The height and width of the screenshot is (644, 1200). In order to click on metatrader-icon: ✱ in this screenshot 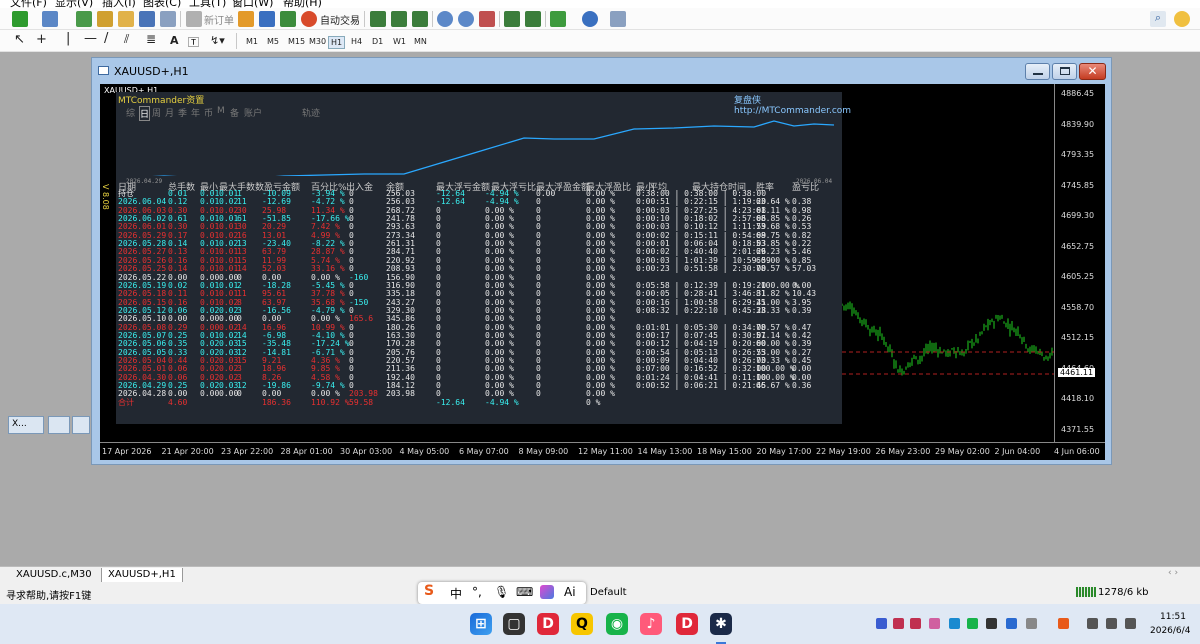, I will do `click(721, 624)`.